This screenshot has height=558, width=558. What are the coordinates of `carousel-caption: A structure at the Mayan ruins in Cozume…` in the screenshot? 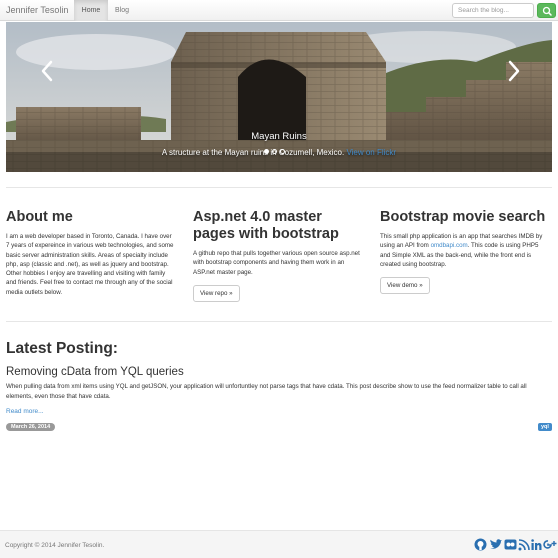 It's located at (279, 152).